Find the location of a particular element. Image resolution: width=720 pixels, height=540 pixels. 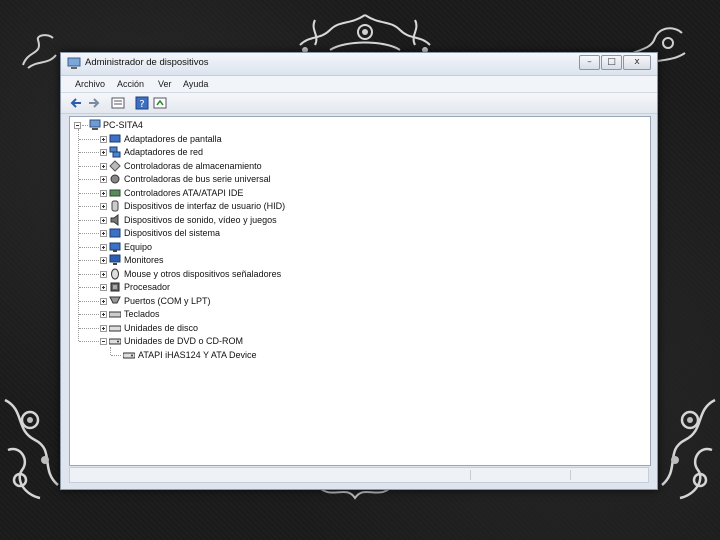

category-label: Unidades de disco is located at coordinates (161, 327).